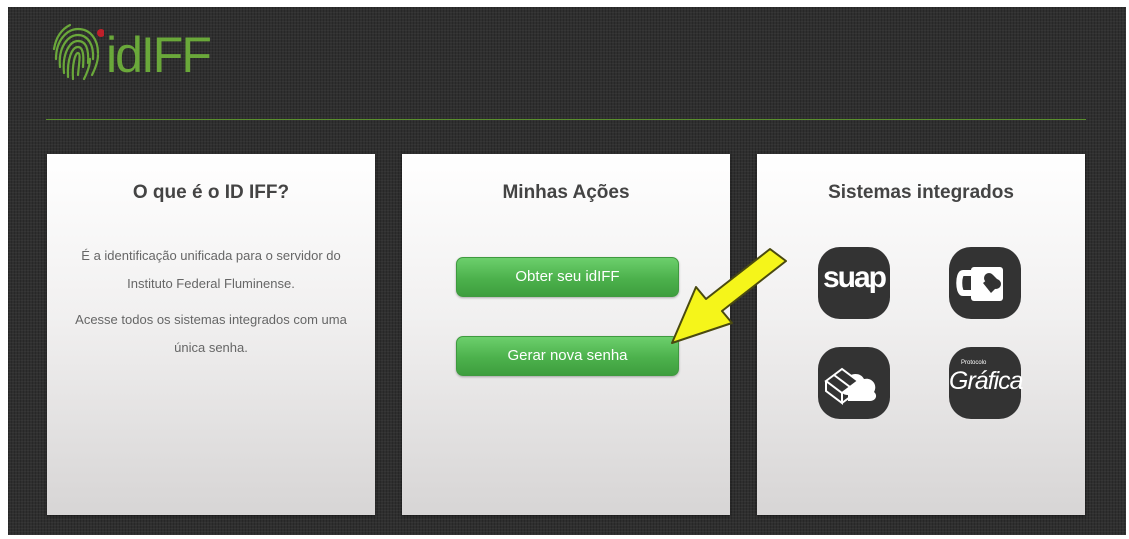 The height and width of the screenshot is (539, 1129). Describe the element at coordinates (854, 383) in the screenshot. I see `box-cloud-icon` at that location.